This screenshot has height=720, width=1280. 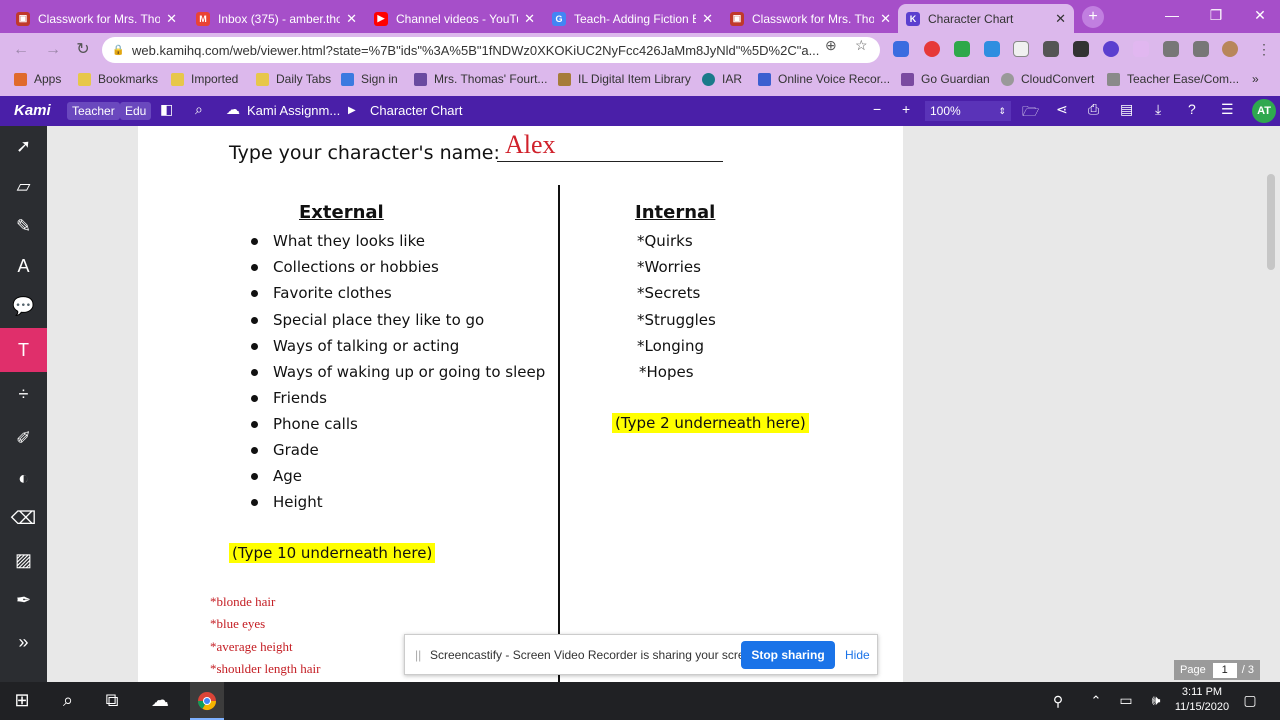 I want to click on notifications-icon: ▢, so click(x=1250, y=700).